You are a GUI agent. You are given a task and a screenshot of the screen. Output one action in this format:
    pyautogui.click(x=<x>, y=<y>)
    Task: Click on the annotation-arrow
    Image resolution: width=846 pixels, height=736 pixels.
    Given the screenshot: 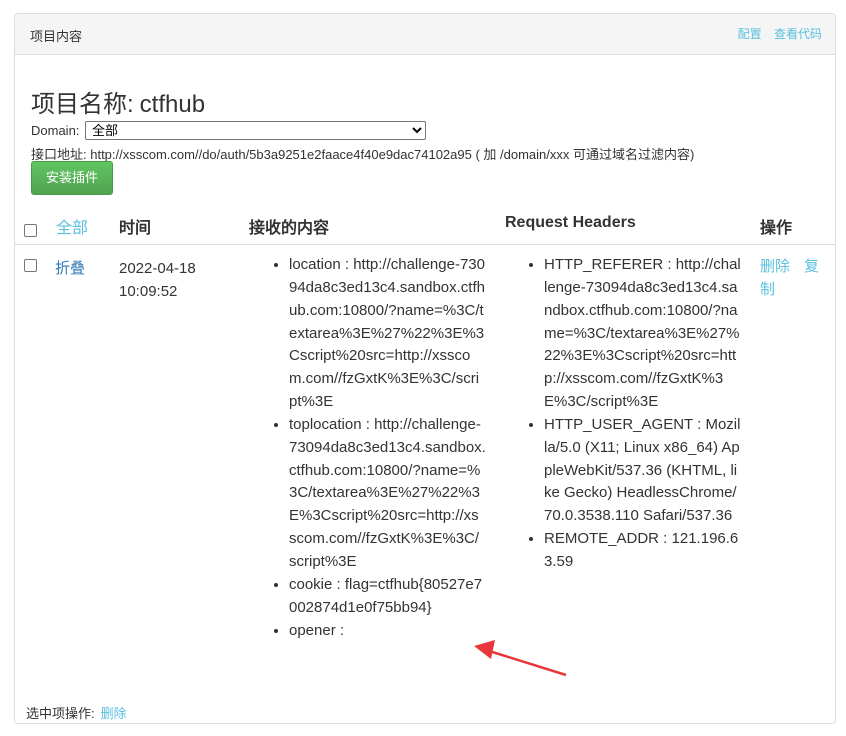 What is the action you would take?
    pyautogui.click(x=520, y=658)
    